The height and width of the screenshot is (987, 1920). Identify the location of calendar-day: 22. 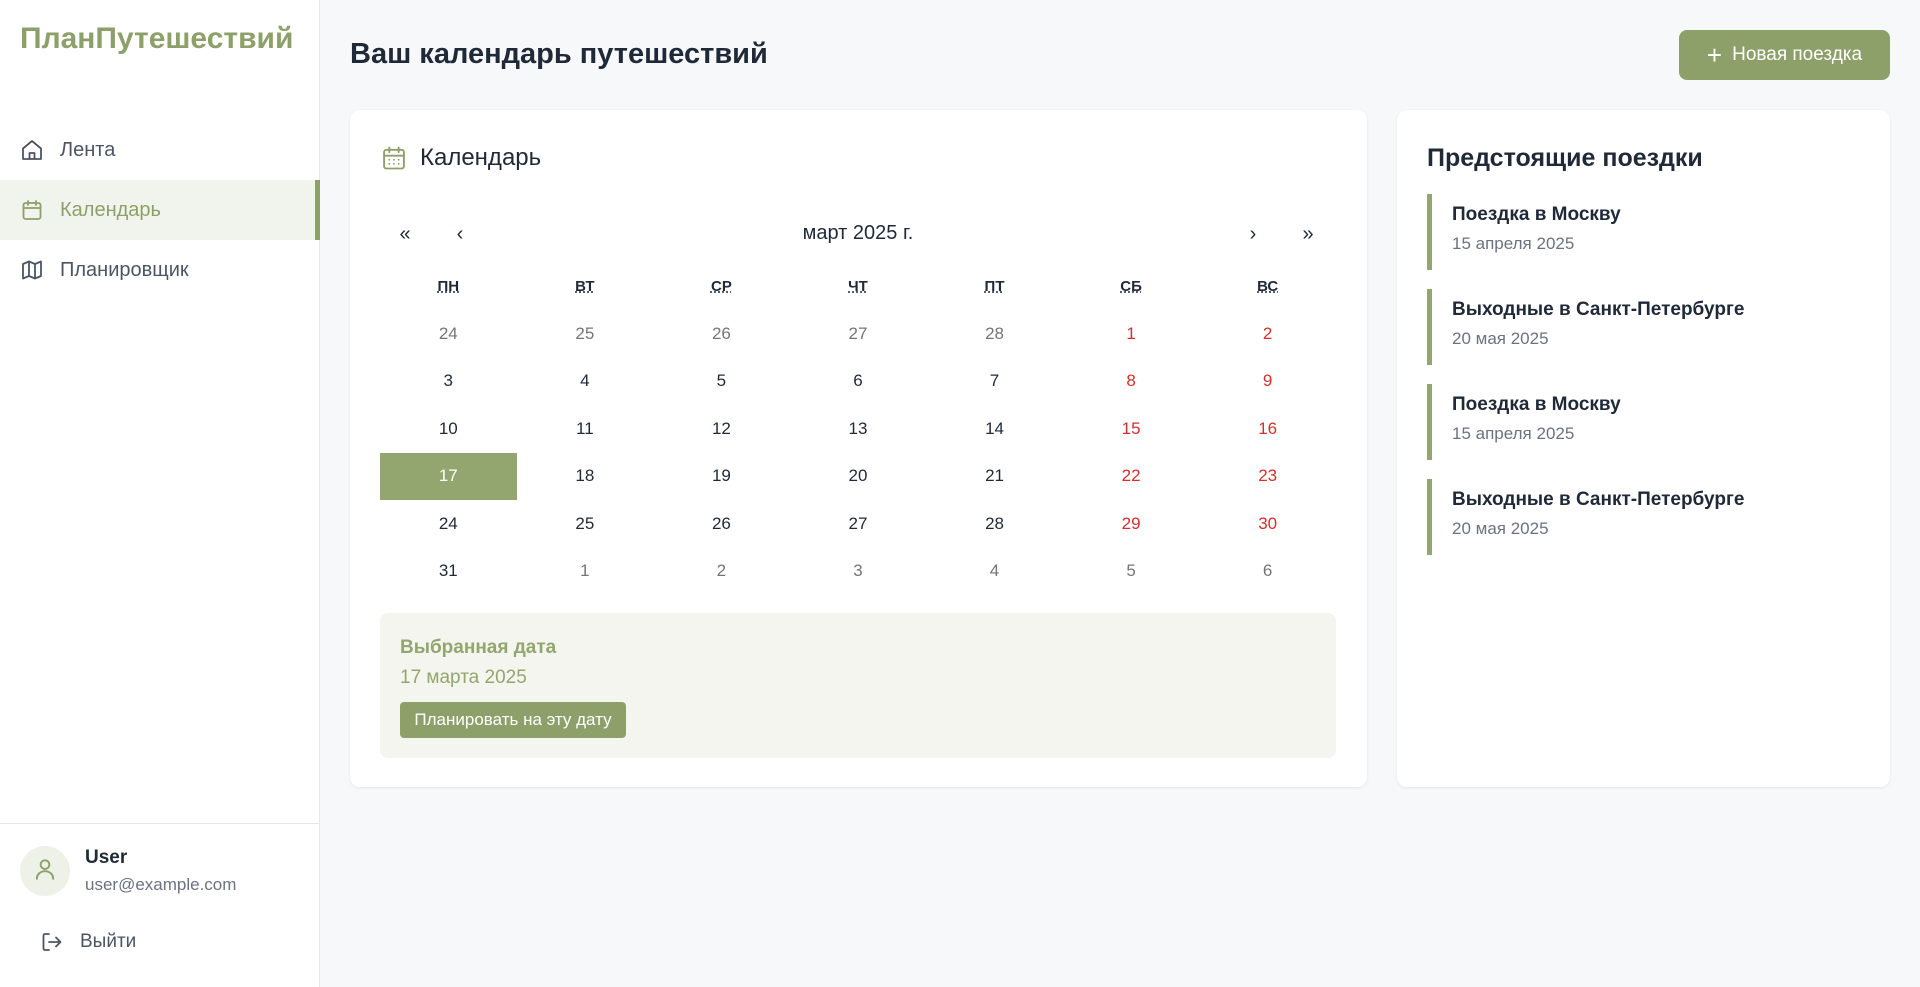
(1131, 477).